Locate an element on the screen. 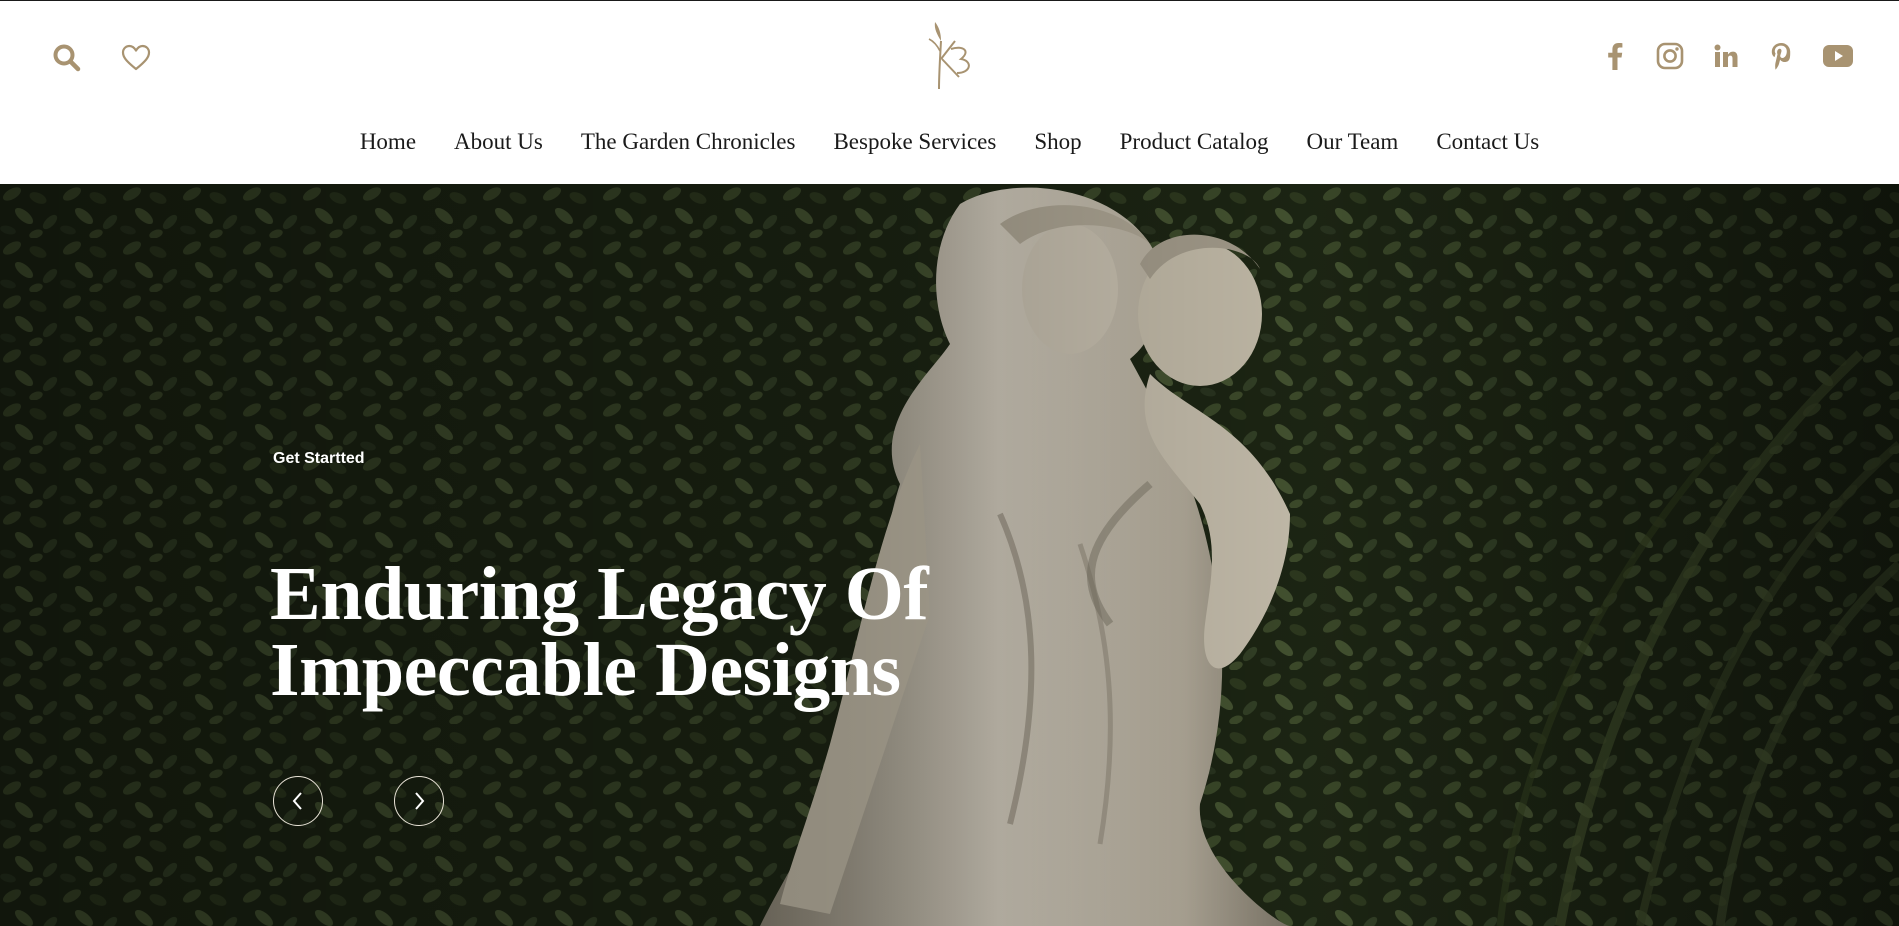  slider-prev-button is located at coordinates (298, 801).